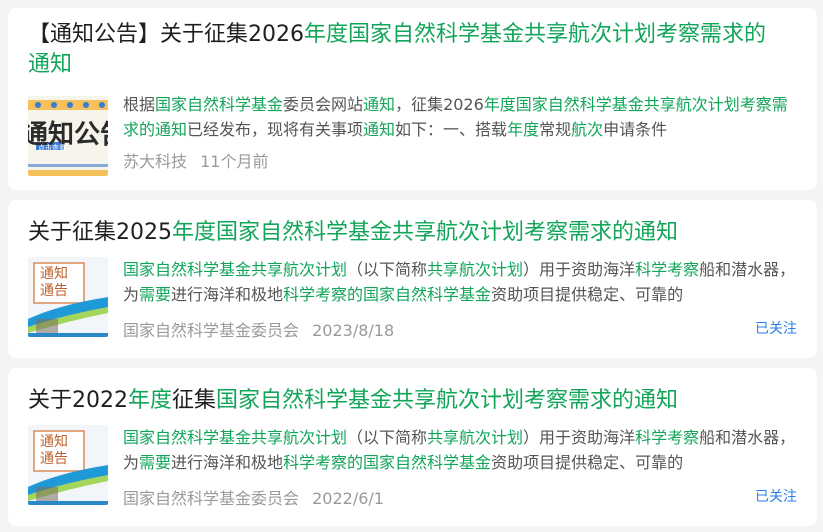  Describe the element at coordinates (166, 34) in the screenshot. I see `text-segment: 【通知公告】关于征集2026` at that location.